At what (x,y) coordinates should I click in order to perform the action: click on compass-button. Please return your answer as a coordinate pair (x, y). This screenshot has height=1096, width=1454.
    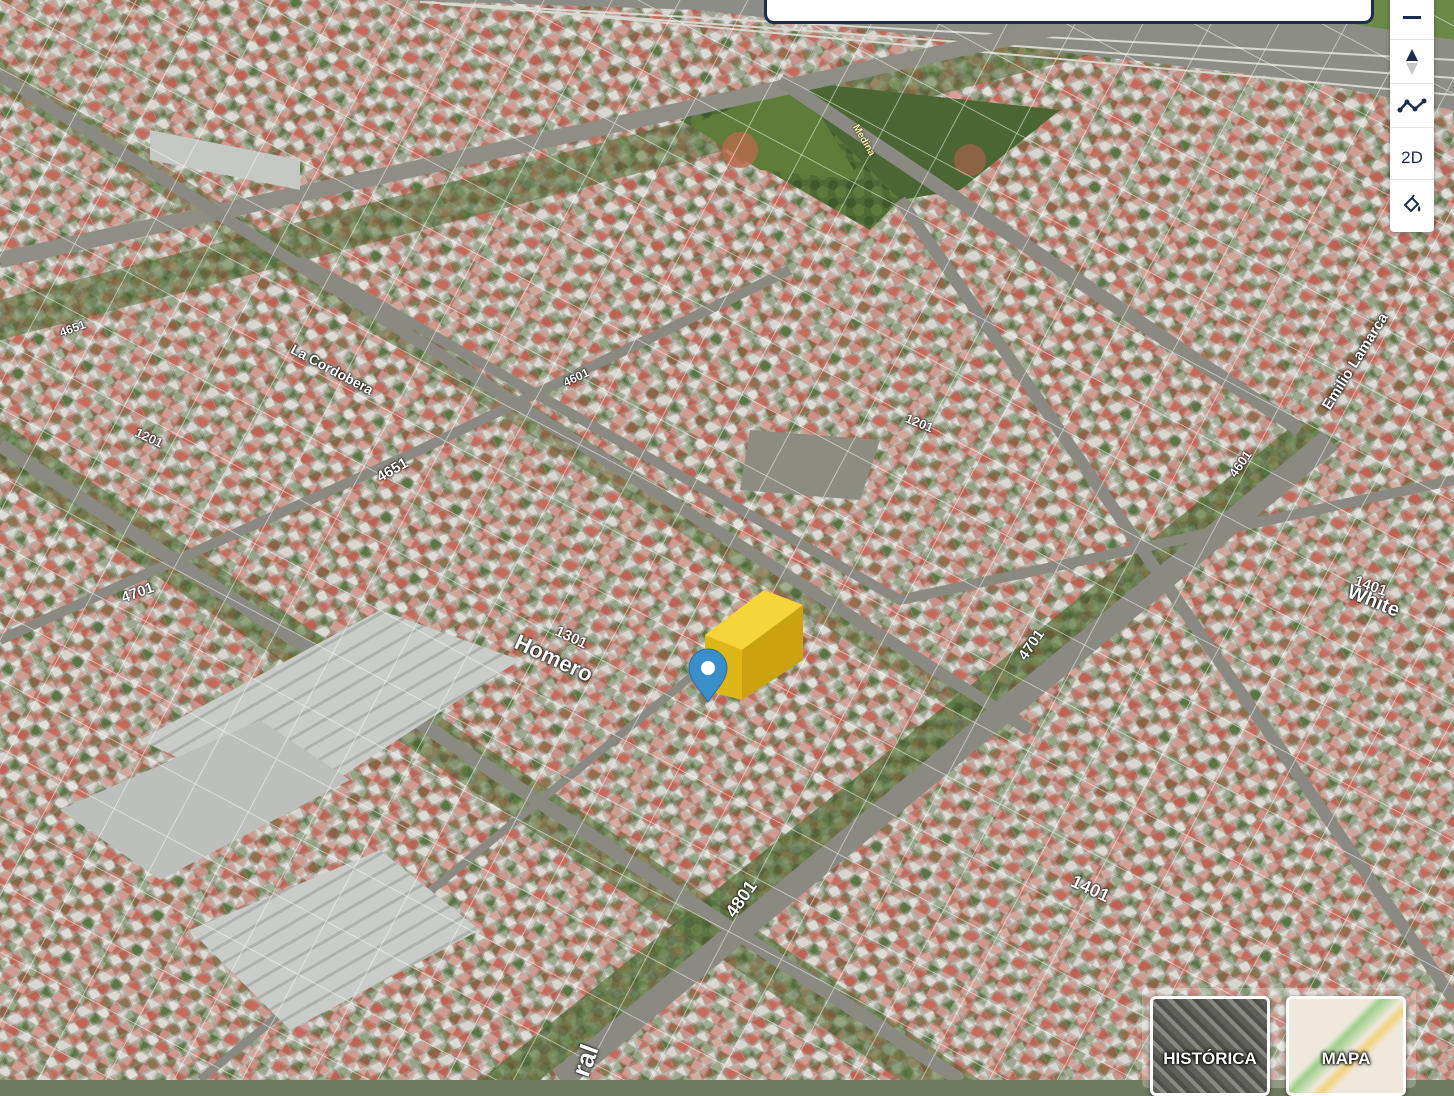
    Looking at the image, I should click on (1412, 62).